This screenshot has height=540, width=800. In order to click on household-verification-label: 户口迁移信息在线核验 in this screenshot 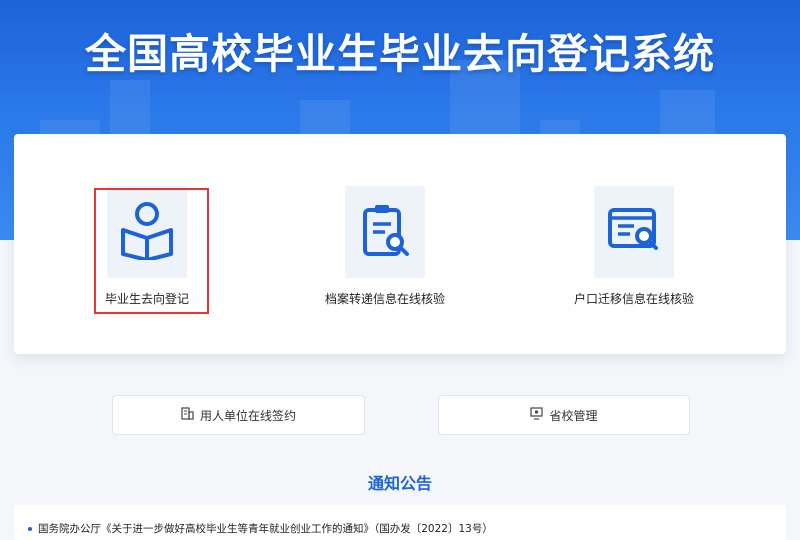, I will do `click(633, 299)`.